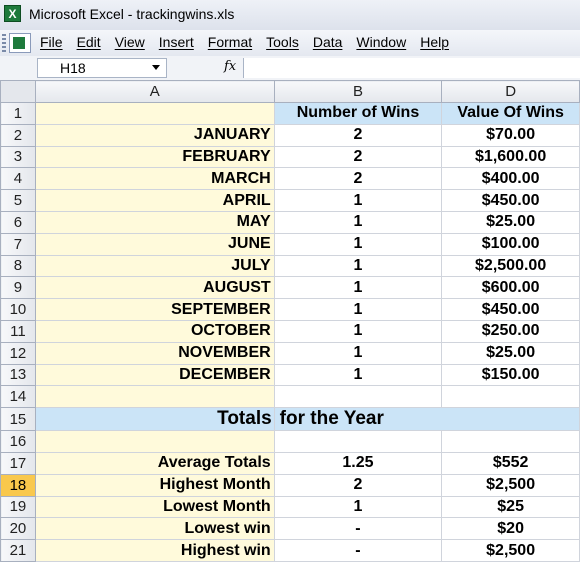 This screenshot has height=565, width=580. What do you see at coordinates (154, 135) in the screenshot?
I see `month-label: JANUARY` at bounding box center [154, 135].